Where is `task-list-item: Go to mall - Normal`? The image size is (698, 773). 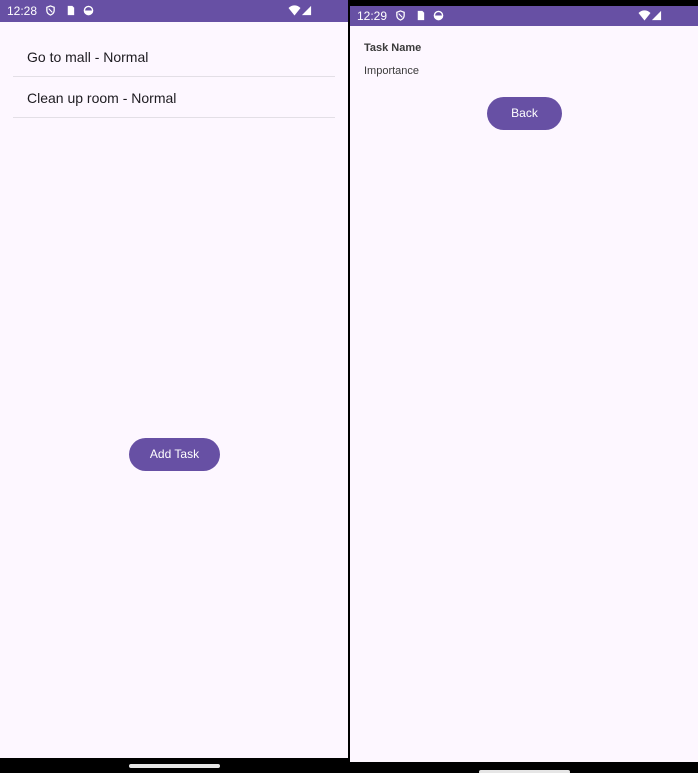
task-list-item: Go to mall - Normal is located at coordinates (174, 57).